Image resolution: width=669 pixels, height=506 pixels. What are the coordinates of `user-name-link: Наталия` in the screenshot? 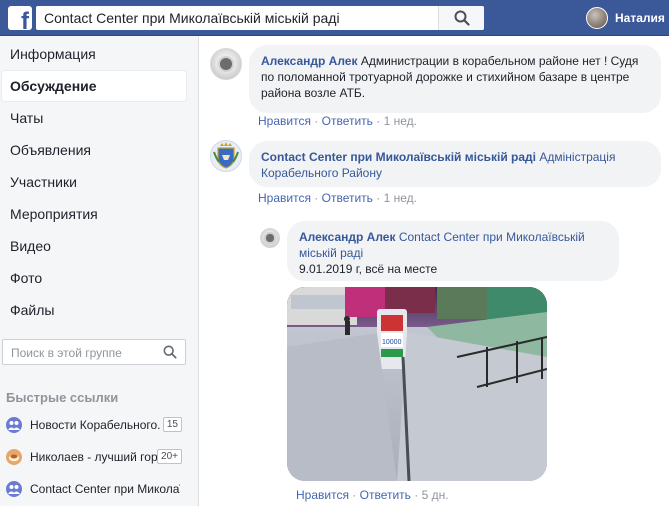 It's located at (640, 18).